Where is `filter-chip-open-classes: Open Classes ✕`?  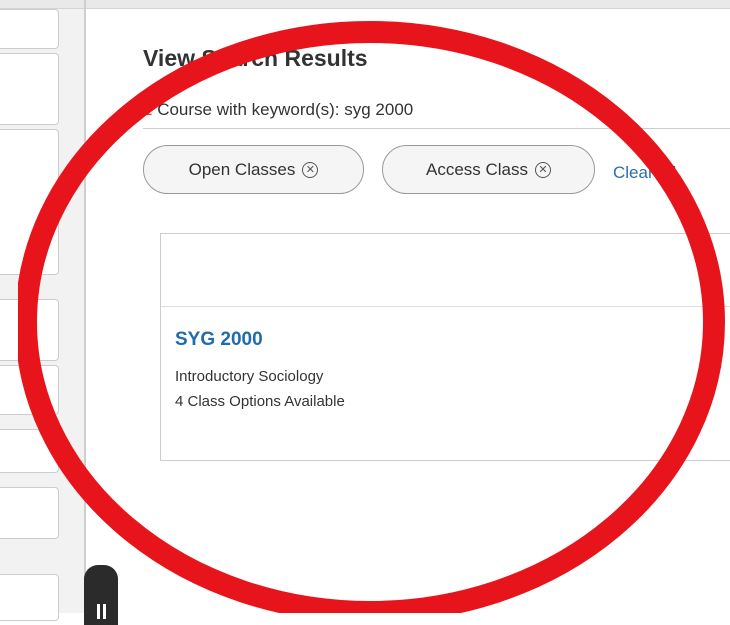 filter-chip-open-classes: Open Classes ✕ is located at coordinates (253, 169).